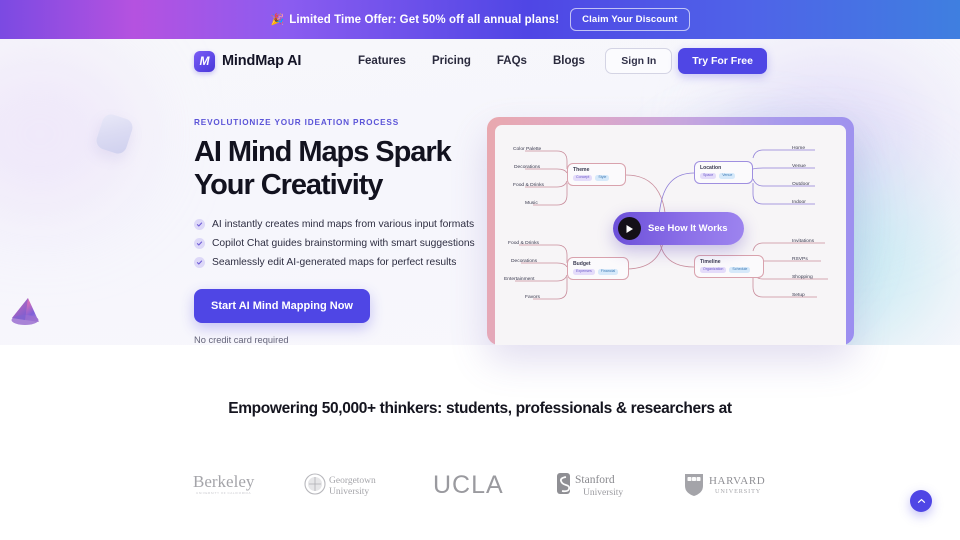  I want to click on svg-text: Berkeley, so click(224, 481).